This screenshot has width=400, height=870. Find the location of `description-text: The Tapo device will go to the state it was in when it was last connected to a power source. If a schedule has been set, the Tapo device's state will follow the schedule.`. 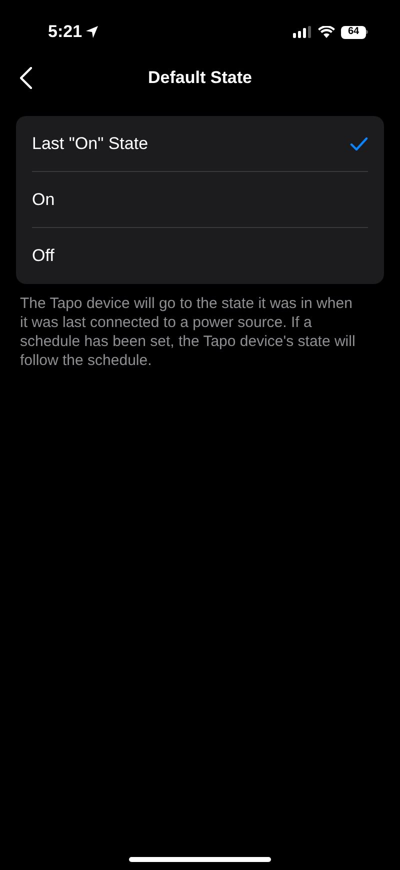

description-text: The Tapo device will go to the state it was in when it was last connected to a power source. If a schedule has been set, the Tapo device's state will follow the schedule. is located at coordinates (188, 332).